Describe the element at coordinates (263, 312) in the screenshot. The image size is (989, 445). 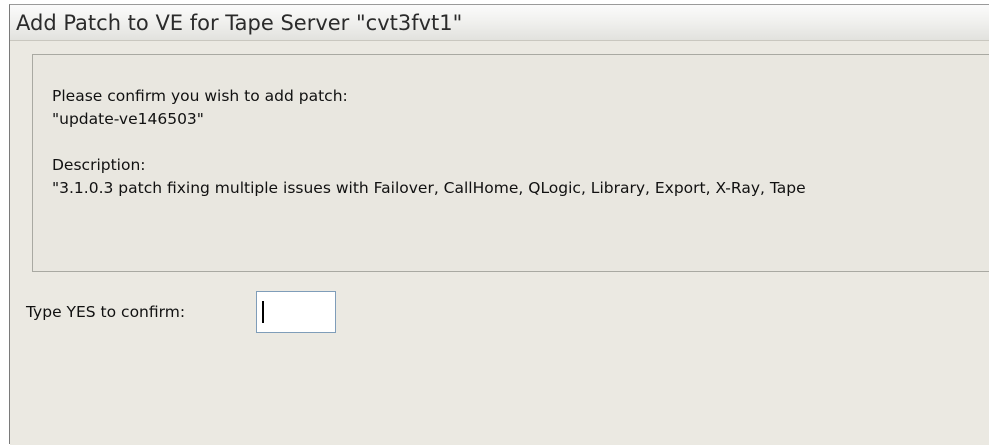
I see `text-caret` at that location.